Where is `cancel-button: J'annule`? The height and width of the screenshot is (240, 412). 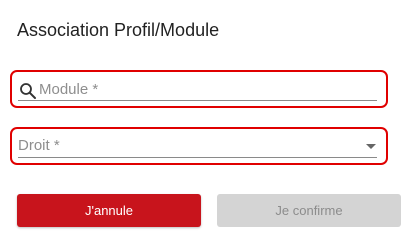
cancel-button: J'annule is located at coordinates (109, 210).